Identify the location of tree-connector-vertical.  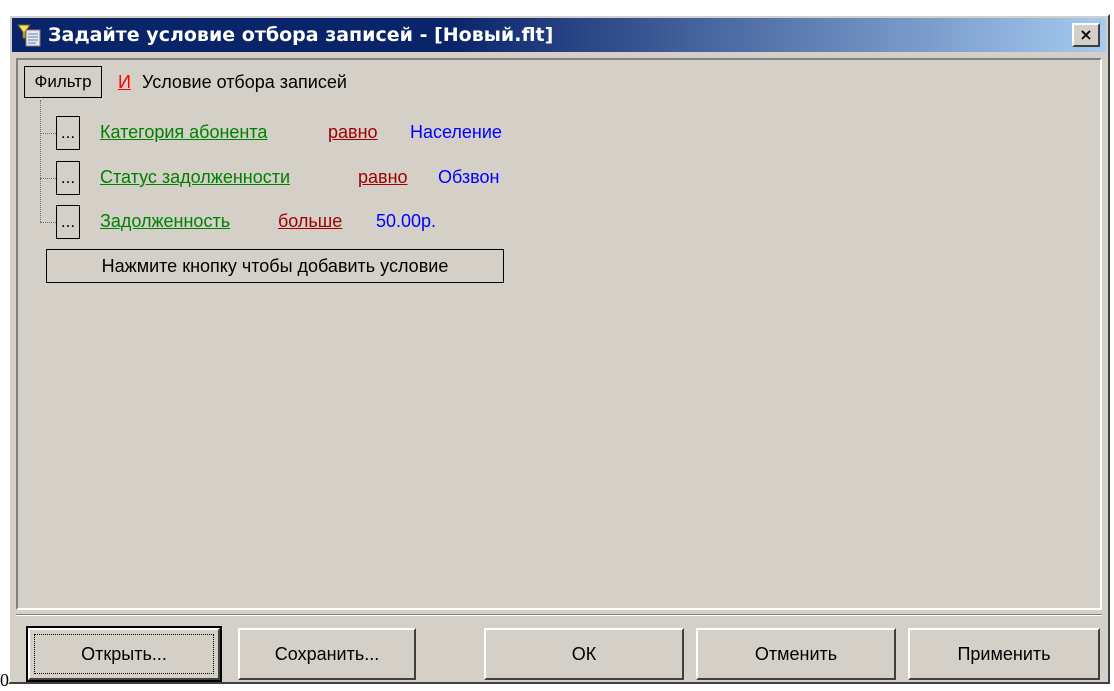
(40, 161).